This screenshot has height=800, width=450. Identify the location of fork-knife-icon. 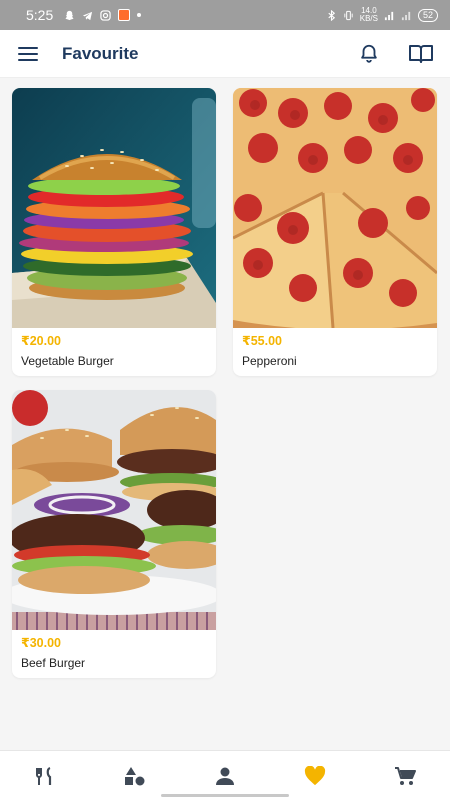
(44, 775).